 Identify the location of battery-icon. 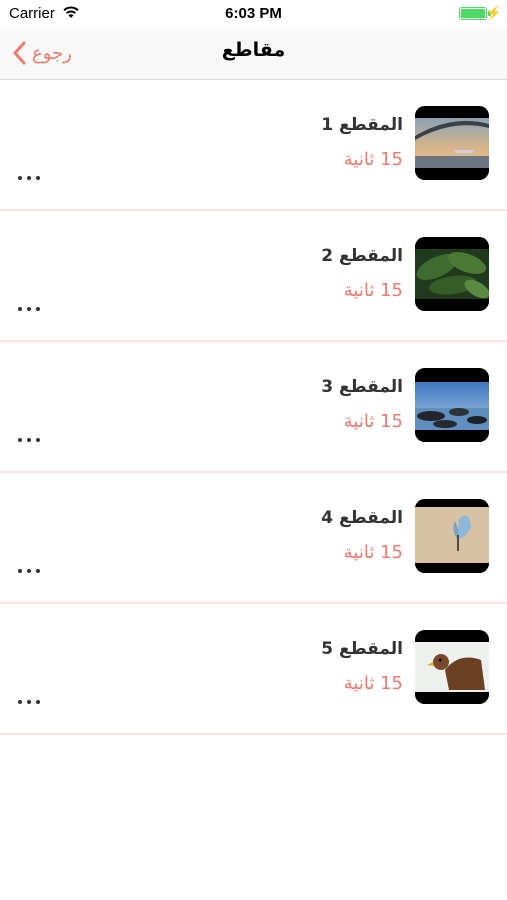
(473, 13).